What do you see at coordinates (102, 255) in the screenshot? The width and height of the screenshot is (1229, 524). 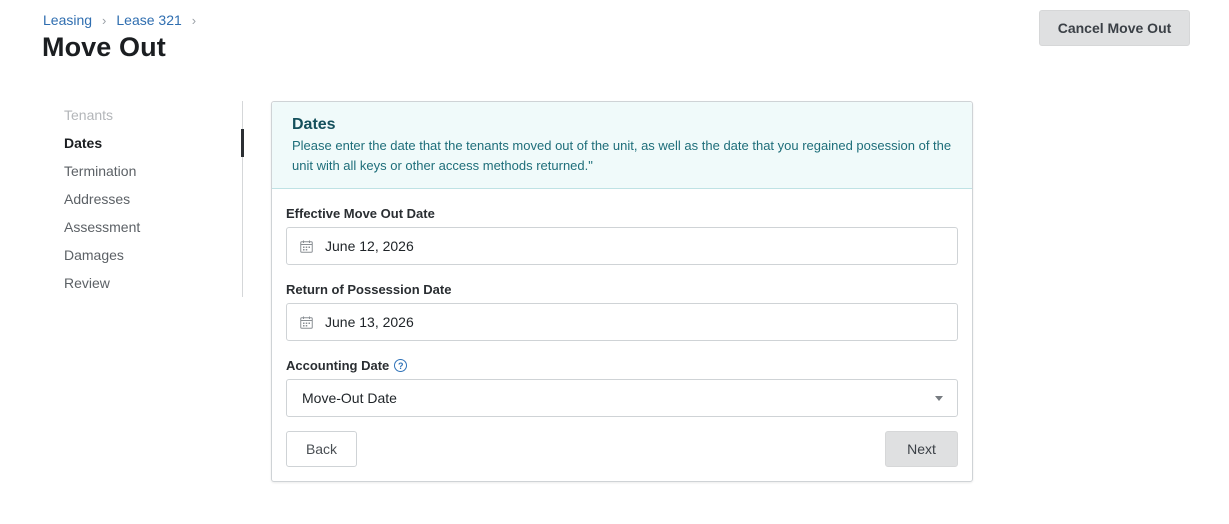 I see `step-damages: Damages` at bounding box center [102, 255].